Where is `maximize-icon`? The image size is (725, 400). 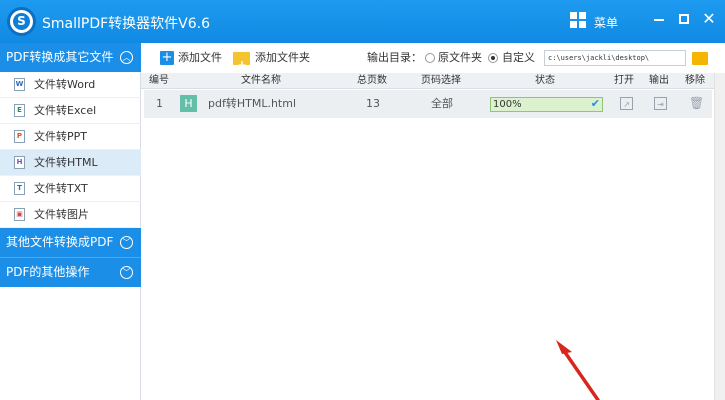 maximize-icon is located at coordinates (684, 19).